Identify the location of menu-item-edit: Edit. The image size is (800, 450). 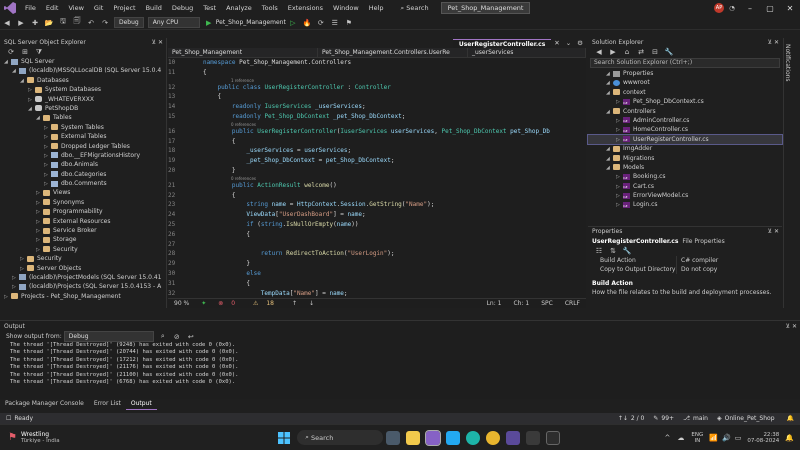
(52, 8).